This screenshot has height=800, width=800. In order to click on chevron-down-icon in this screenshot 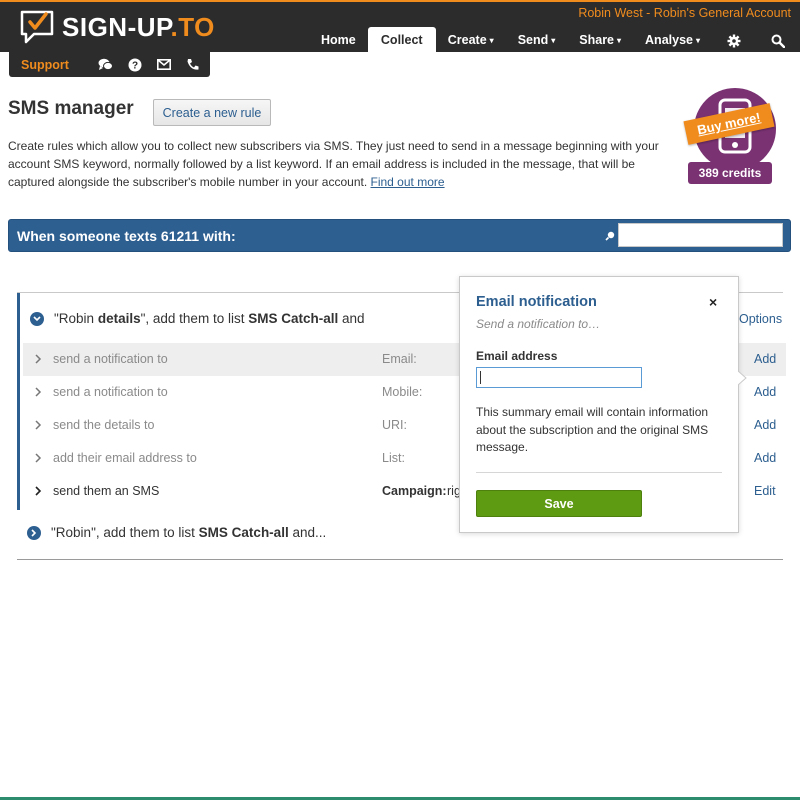, I will do `click(37, 318)`.